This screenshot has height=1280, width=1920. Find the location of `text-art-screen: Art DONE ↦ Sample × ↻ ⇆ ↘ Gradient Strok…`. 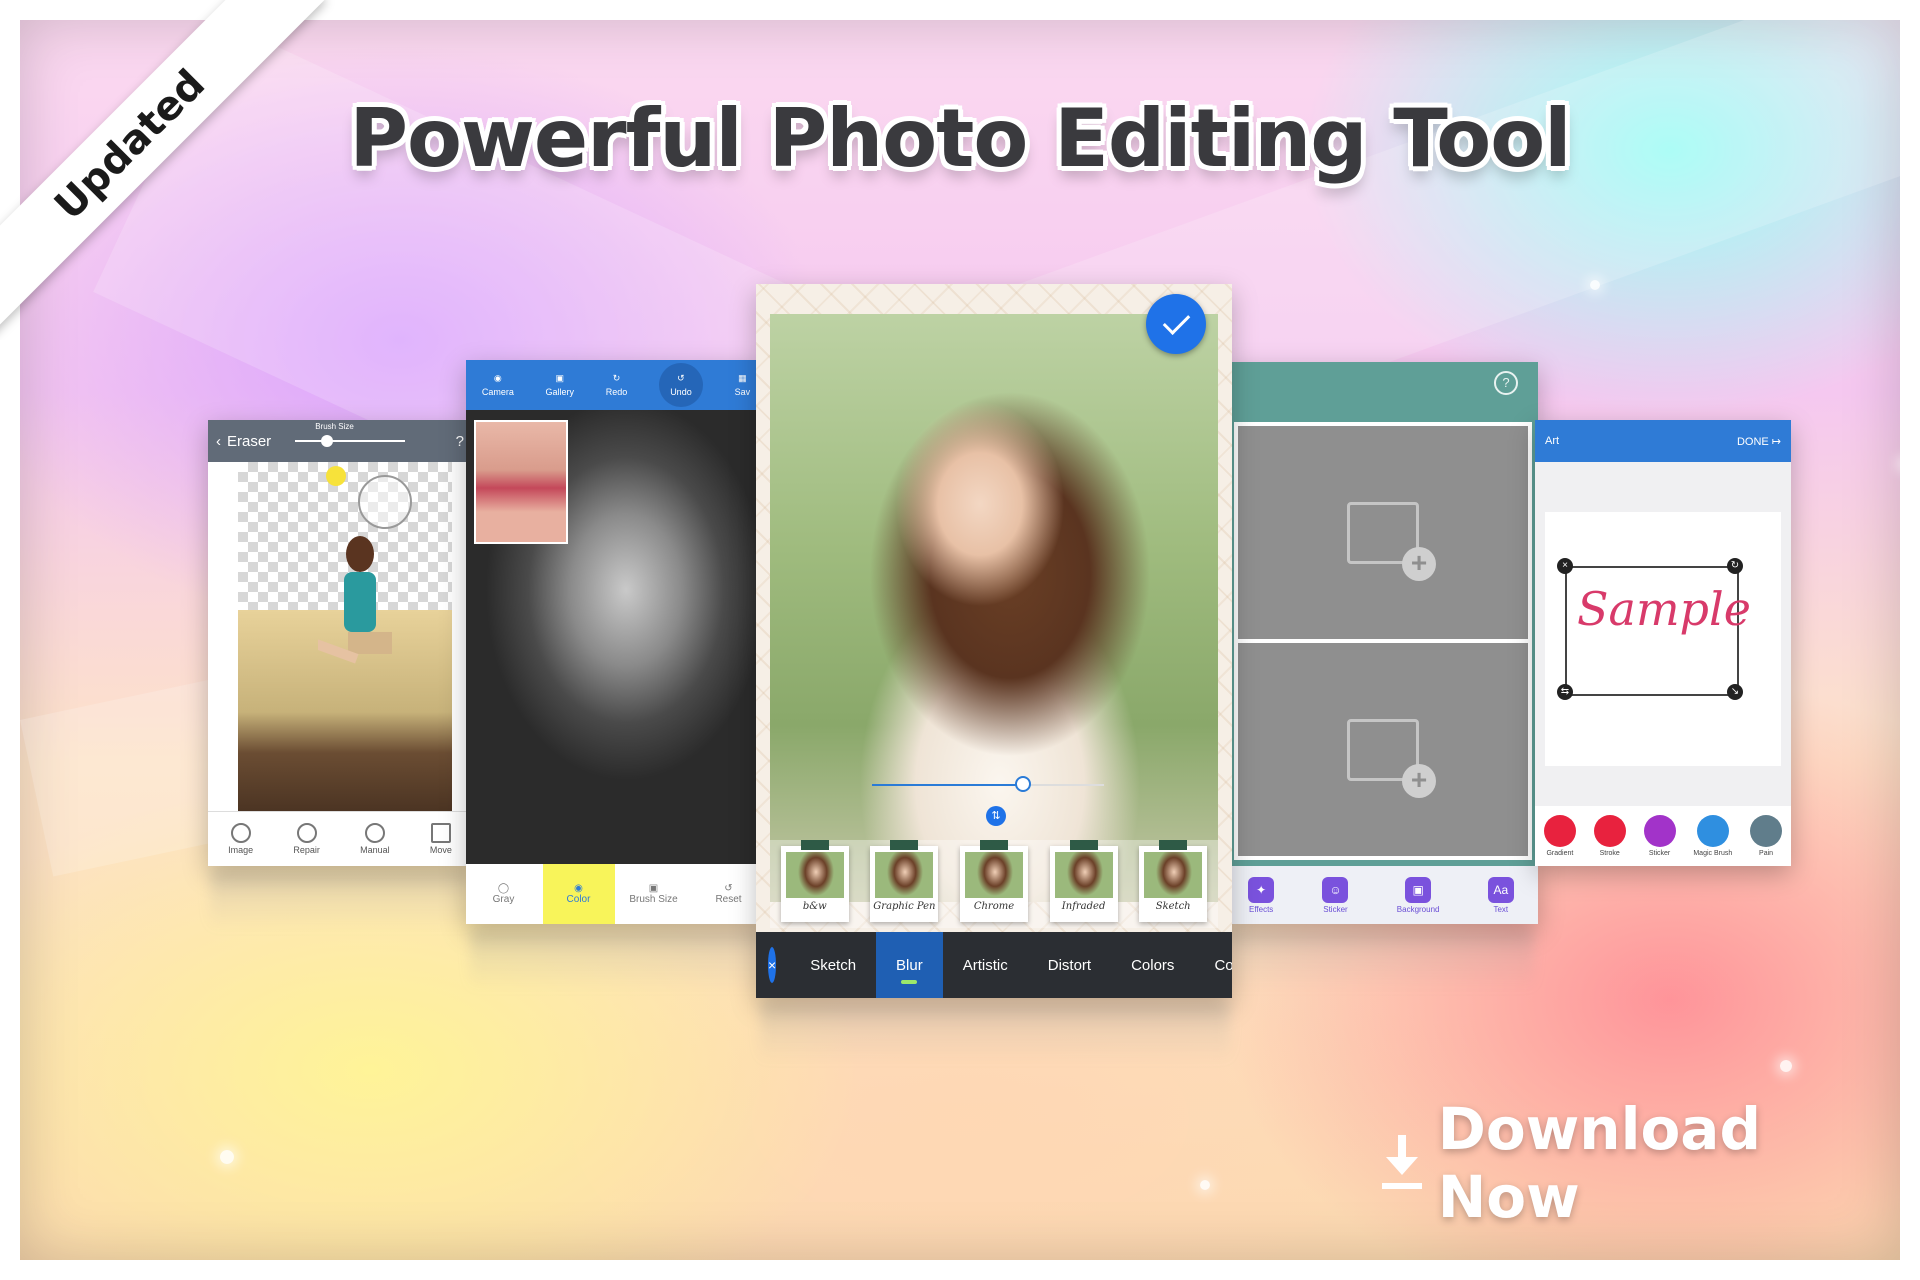

text-art-screen: Art DONE ↦ Sample × ↻ ⇆ ↘ Gradient Strok… is located at coordinates (1663, 643).